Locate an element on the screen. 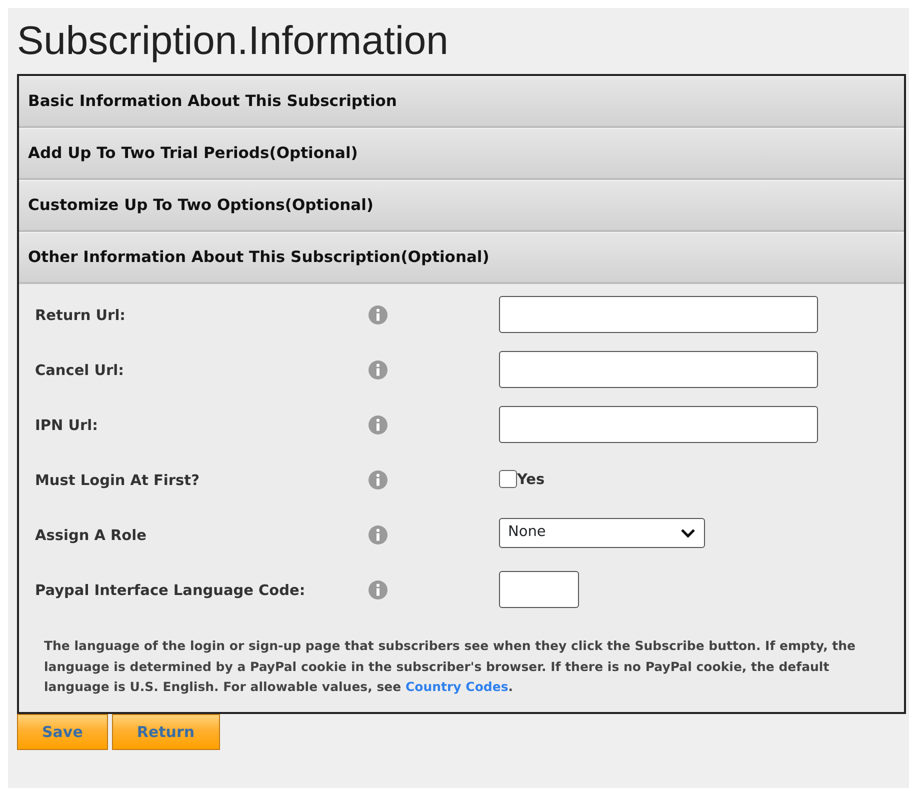 The width and height of the screenshot is (909, 794). checkbox-label: Yes is located at coordinates (531, 480).